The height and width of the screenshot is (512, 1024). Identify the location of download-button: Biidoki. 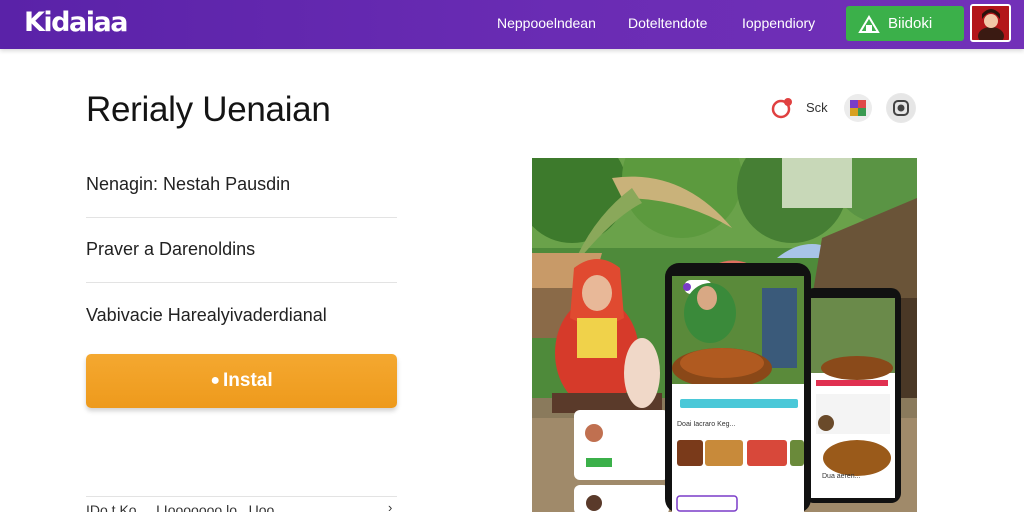
(905, 23).